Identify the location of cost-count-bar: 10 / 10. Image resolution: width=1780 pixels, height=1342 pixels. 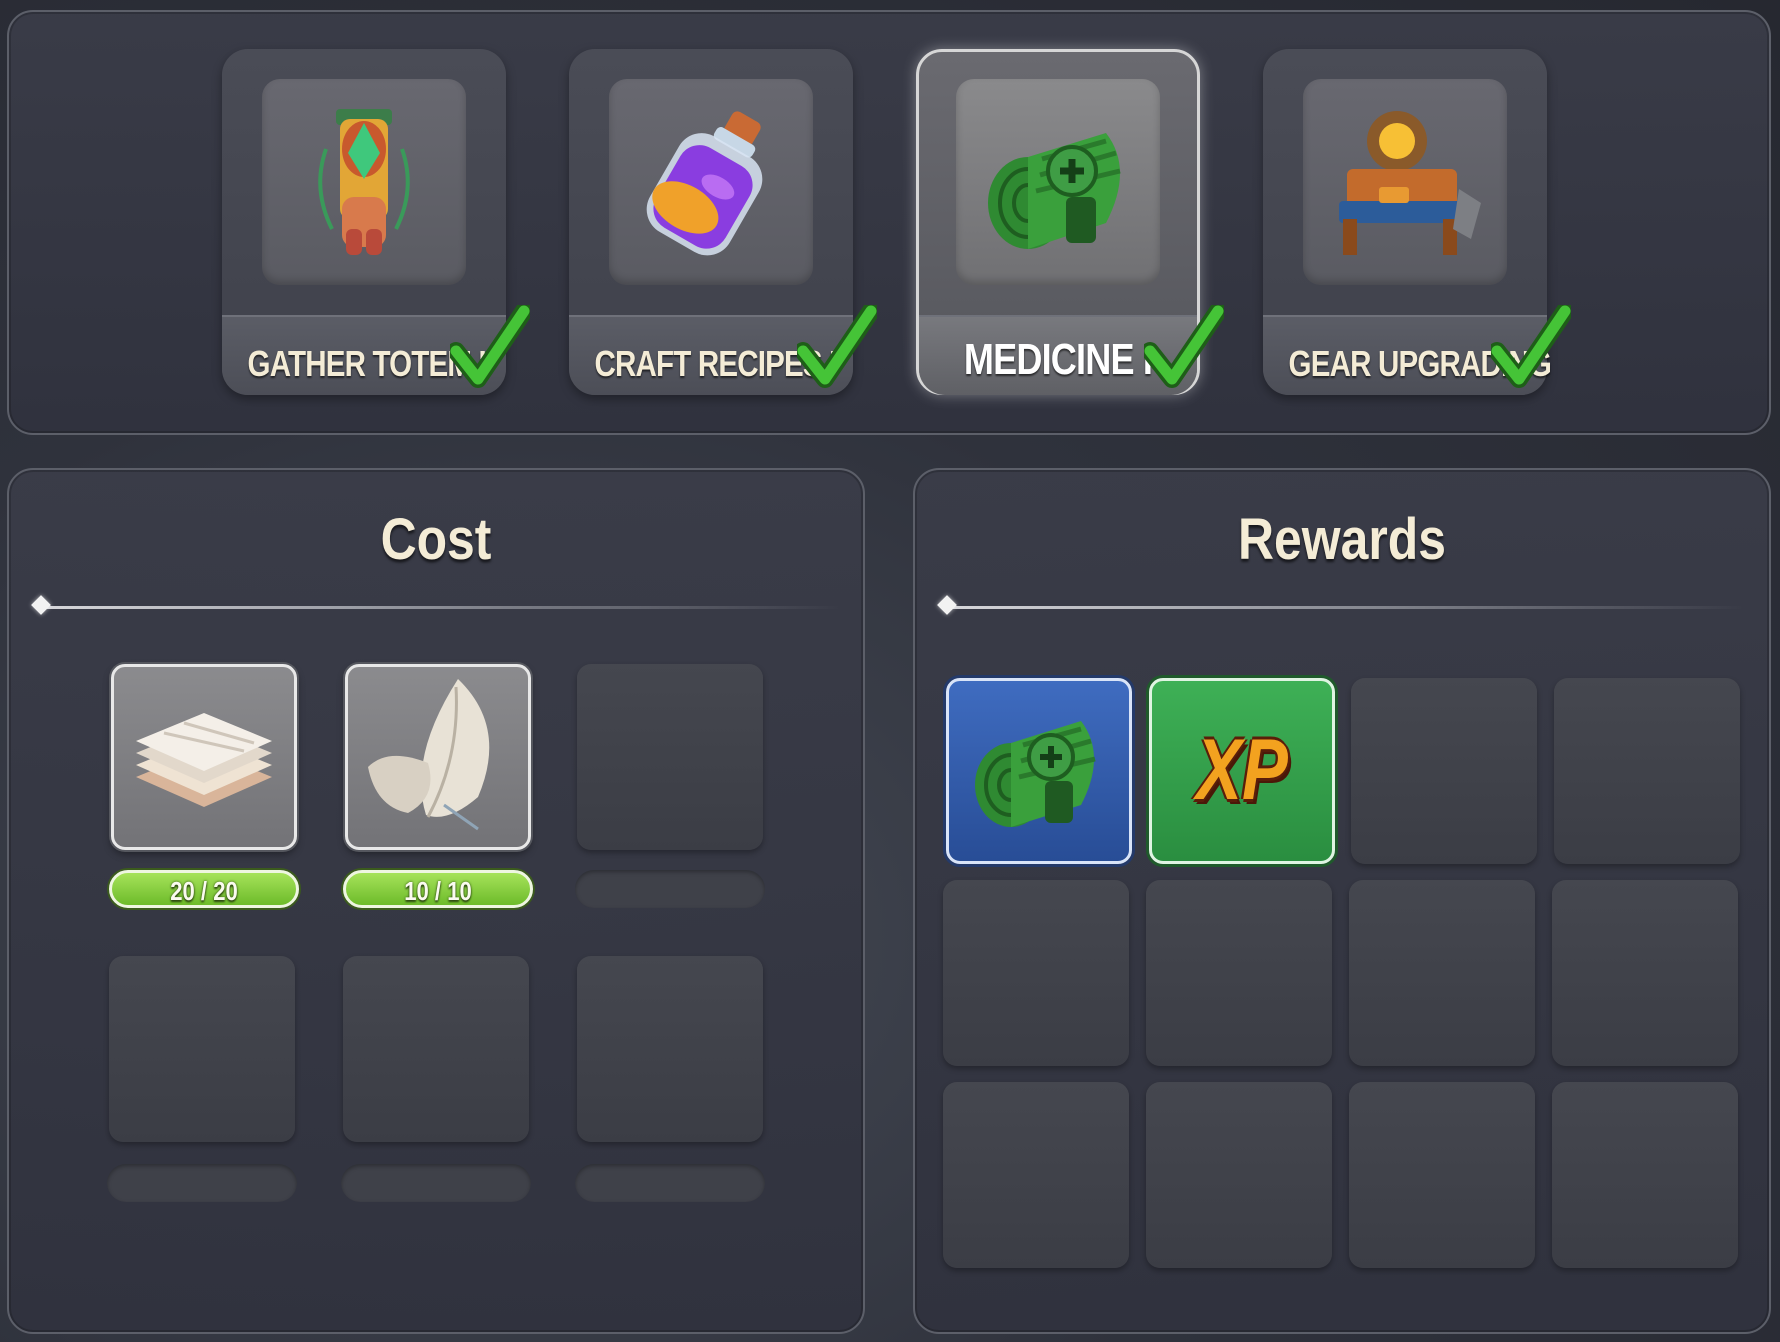
(438, 889).